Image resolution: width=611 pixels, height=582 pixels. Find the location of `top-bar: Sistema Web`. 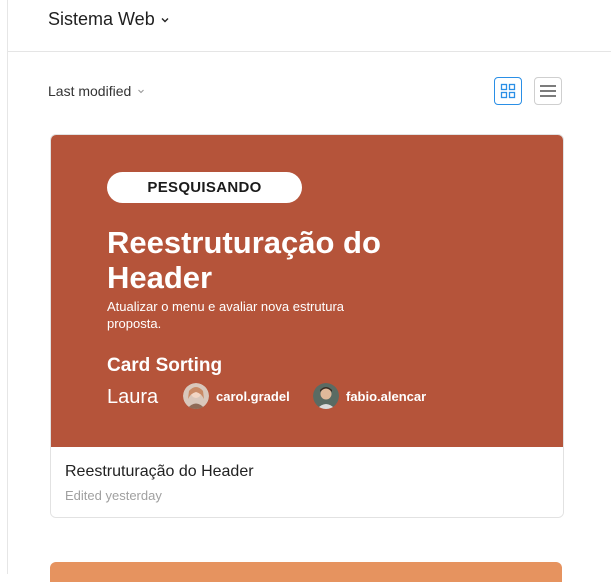

top-bar: Sistema Web is located at coordinates (309, 26).